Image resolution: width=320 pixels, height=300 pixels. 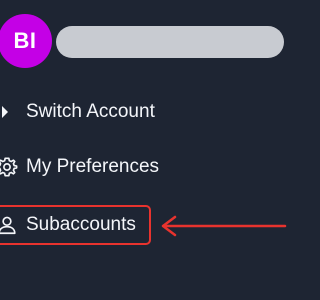 I want to click on menu-item-label: Switch Account, so click(x=90, y=111).